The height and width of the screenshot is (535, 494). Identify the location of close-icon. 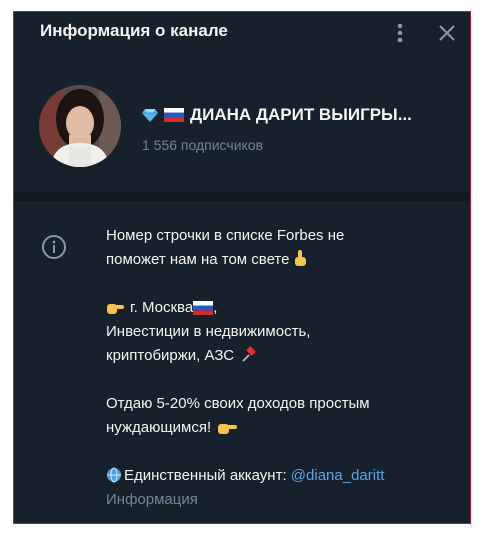
(447, 33).